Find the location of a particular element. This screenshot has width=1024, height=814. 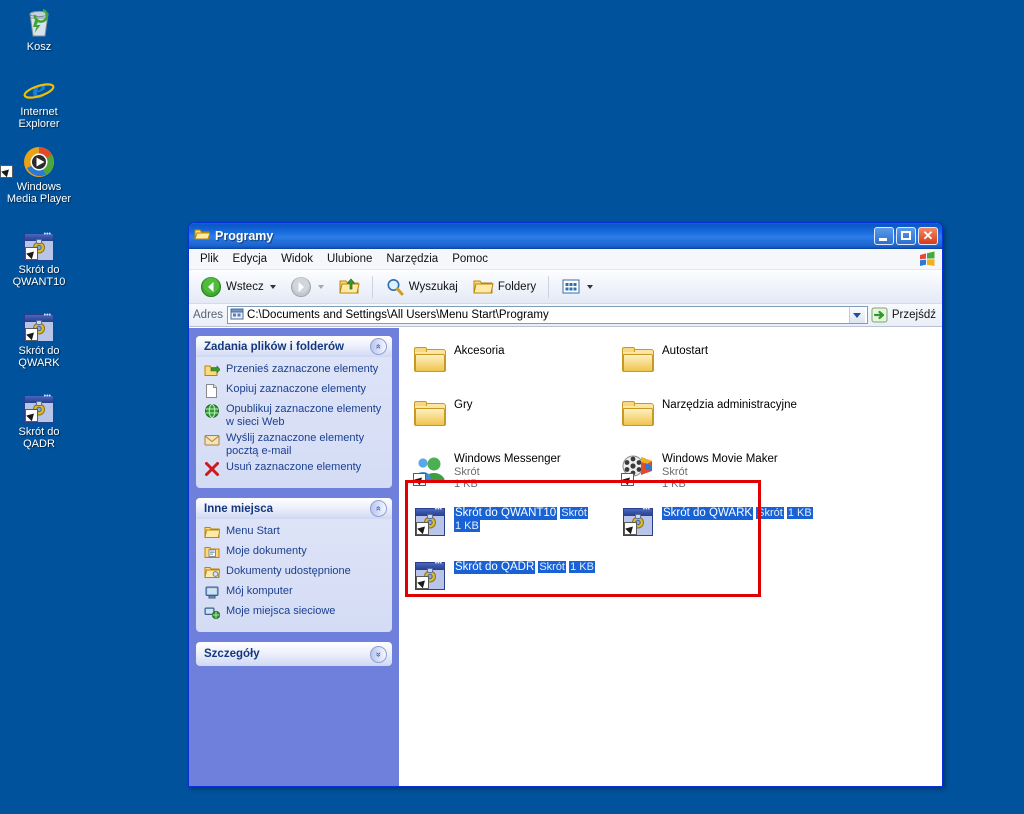

file-item-skrot-do-qwark: Skrót do QWARK Skrót 1 KB is located at coordinates (719, 529).